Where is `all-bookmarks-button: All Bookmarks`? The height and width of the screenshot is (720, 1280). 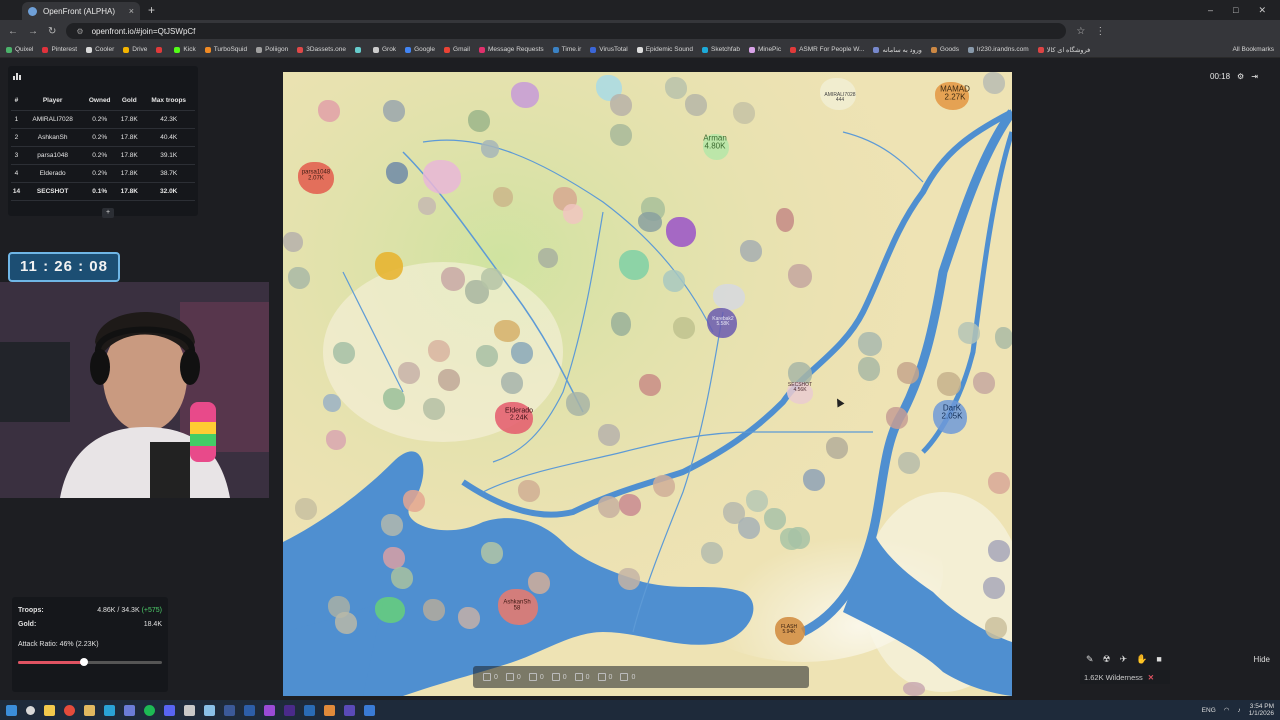
all-bookmarks-button: All Bookmarks is located at coordinates (1253, 49).